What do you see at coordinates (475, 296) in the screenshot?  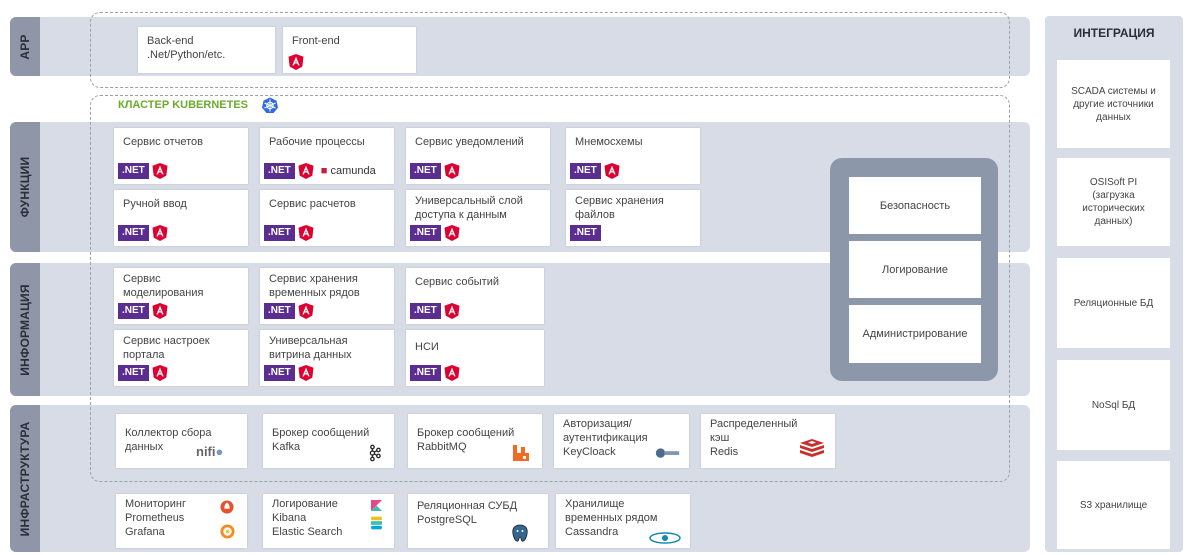 I see `events-service-card: Сервис событий .NET` at bounding box center [475, 296].